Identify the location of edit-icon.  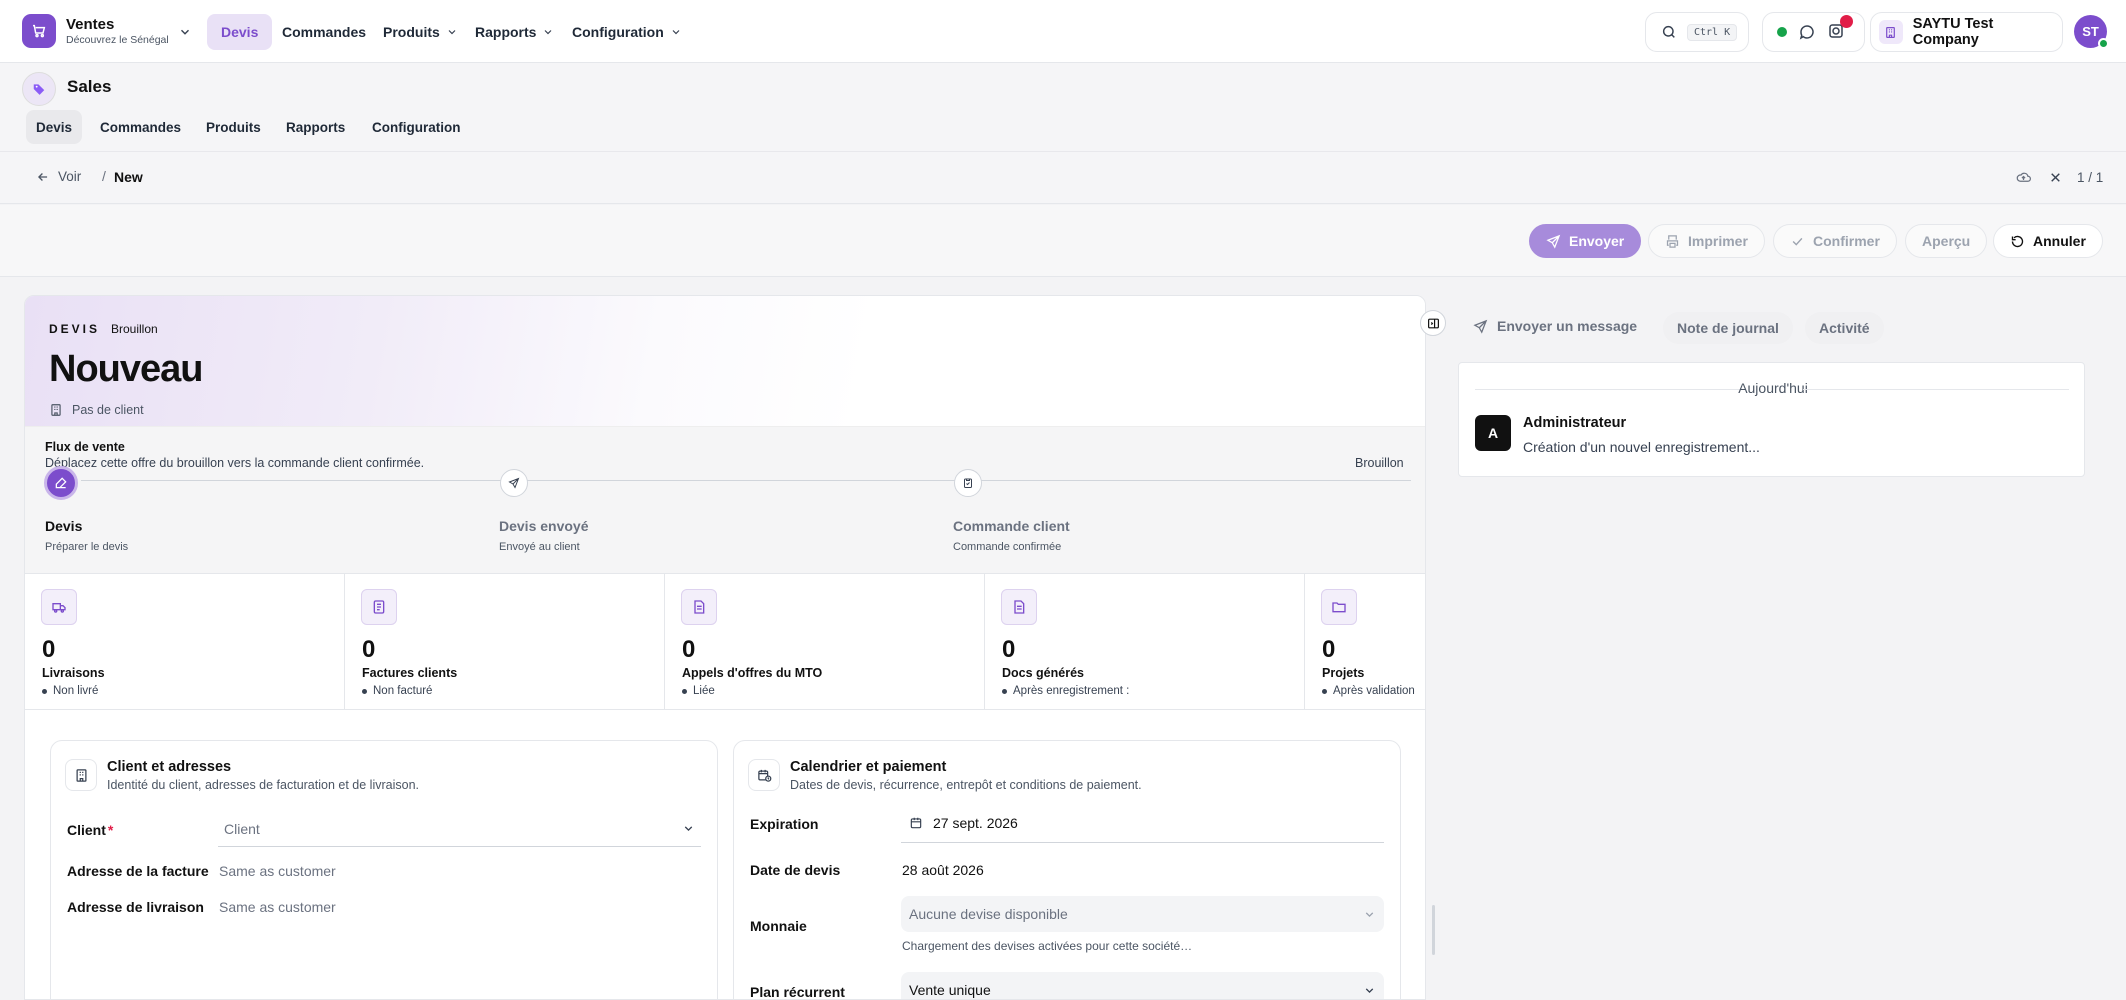
(61, 483).